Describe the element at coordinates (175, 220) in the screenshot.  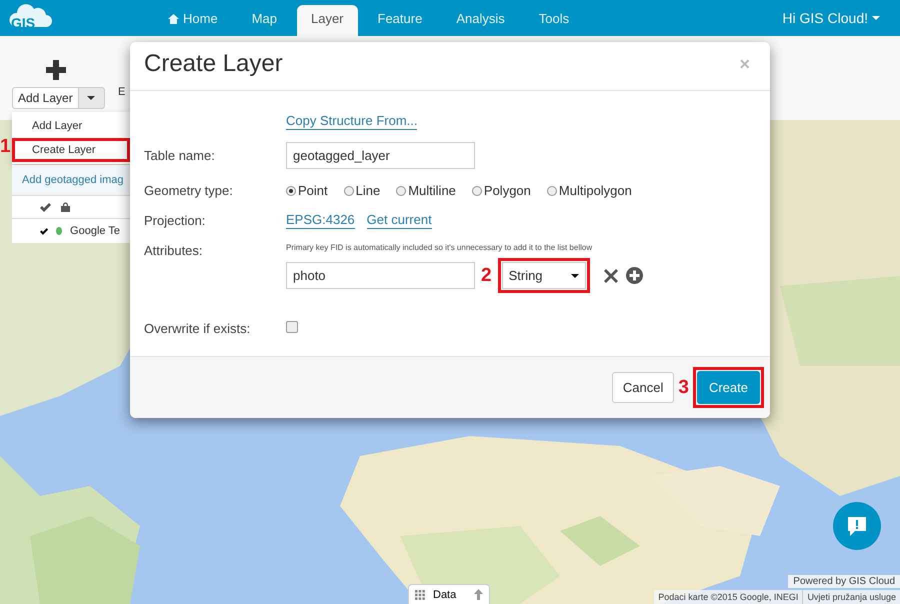
I see `field-label: Projection:` at that location.